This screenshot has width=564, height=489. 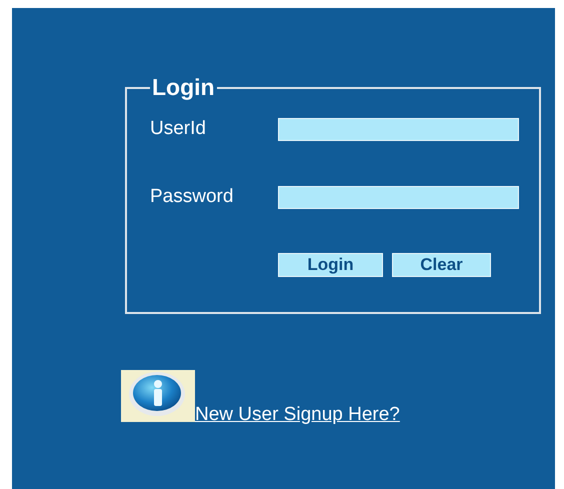 I want to click on login-title: Login, so click(x=183, y=87).